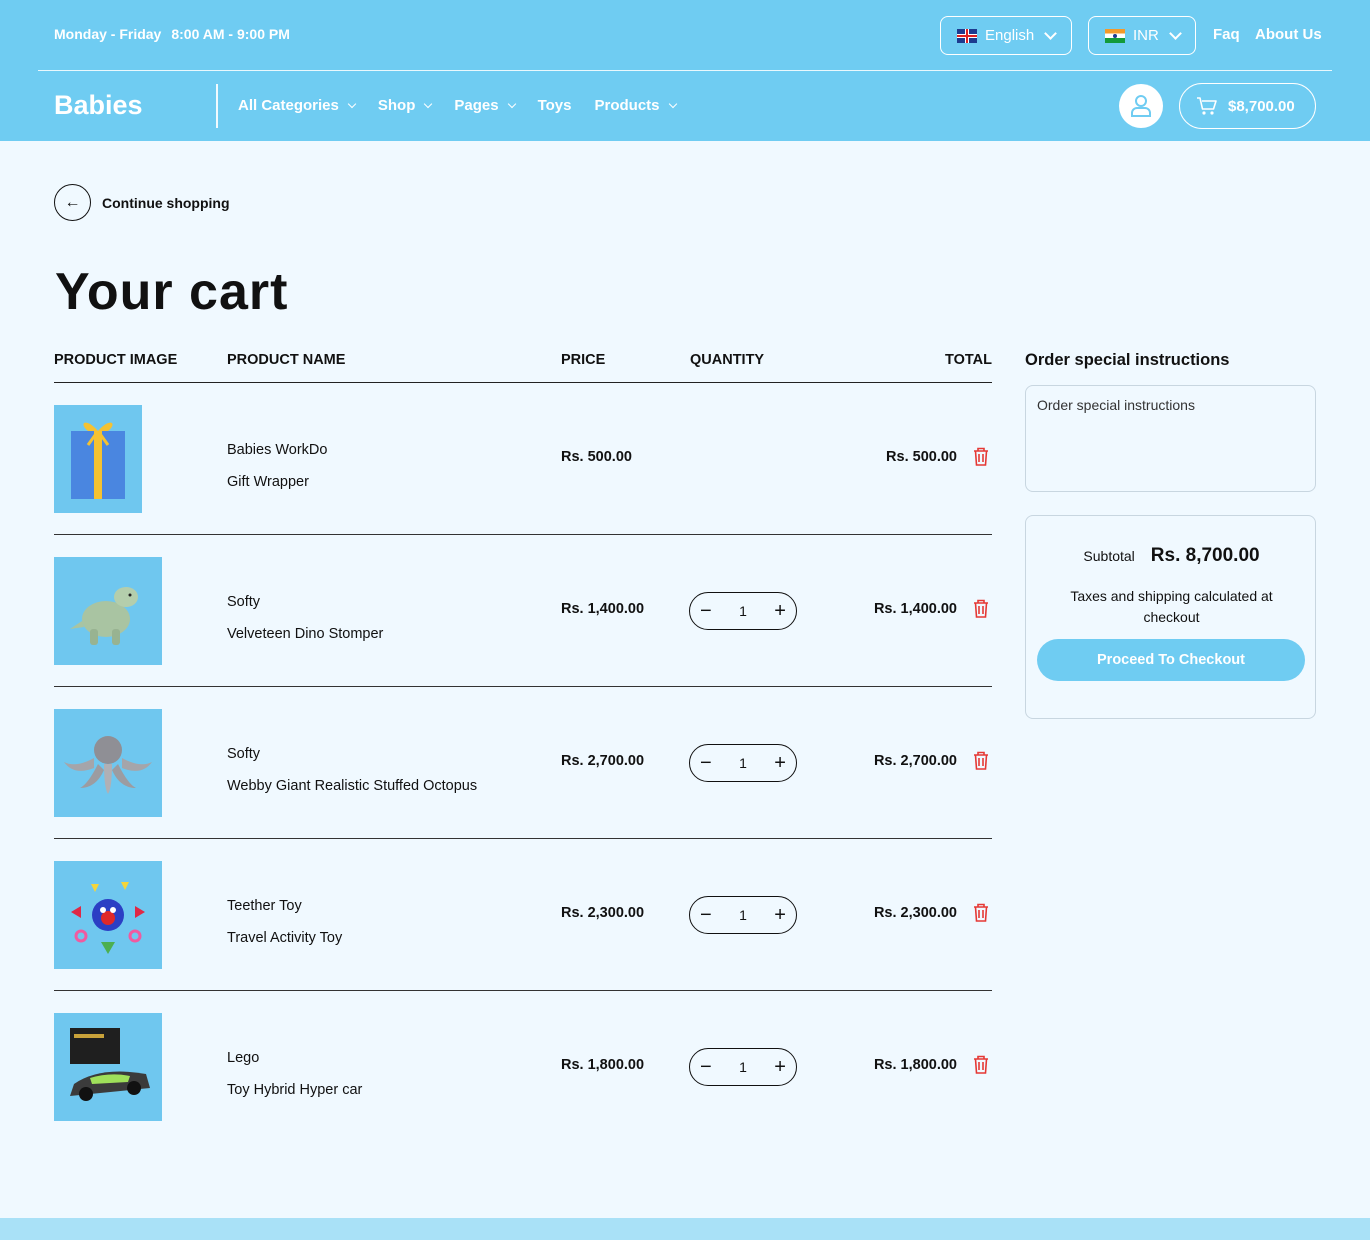 Image resolution: width=1370 pixels, height=1240 pixels. Describe the element at coordinates (1288, 34) in the screenshot. I see `about-us-link: About Us` at that location.